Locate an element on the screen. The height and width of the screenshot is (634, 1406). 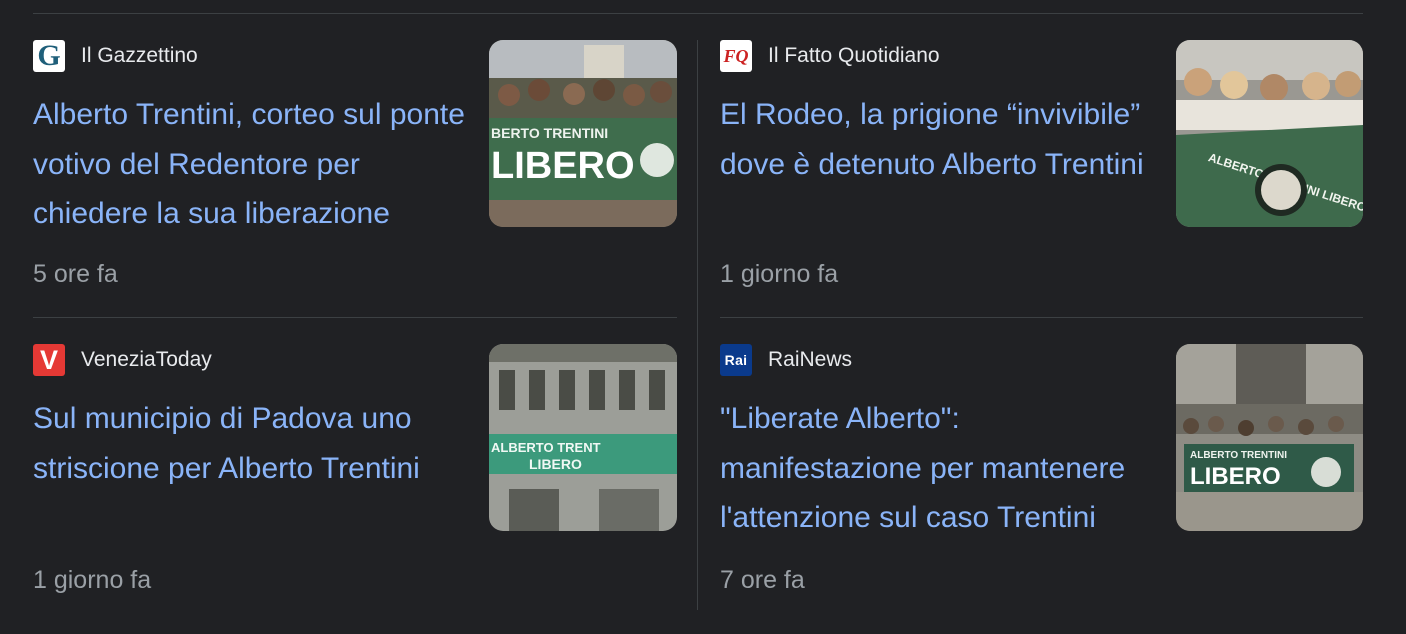
top-divider is located at coordinates (698, 13).